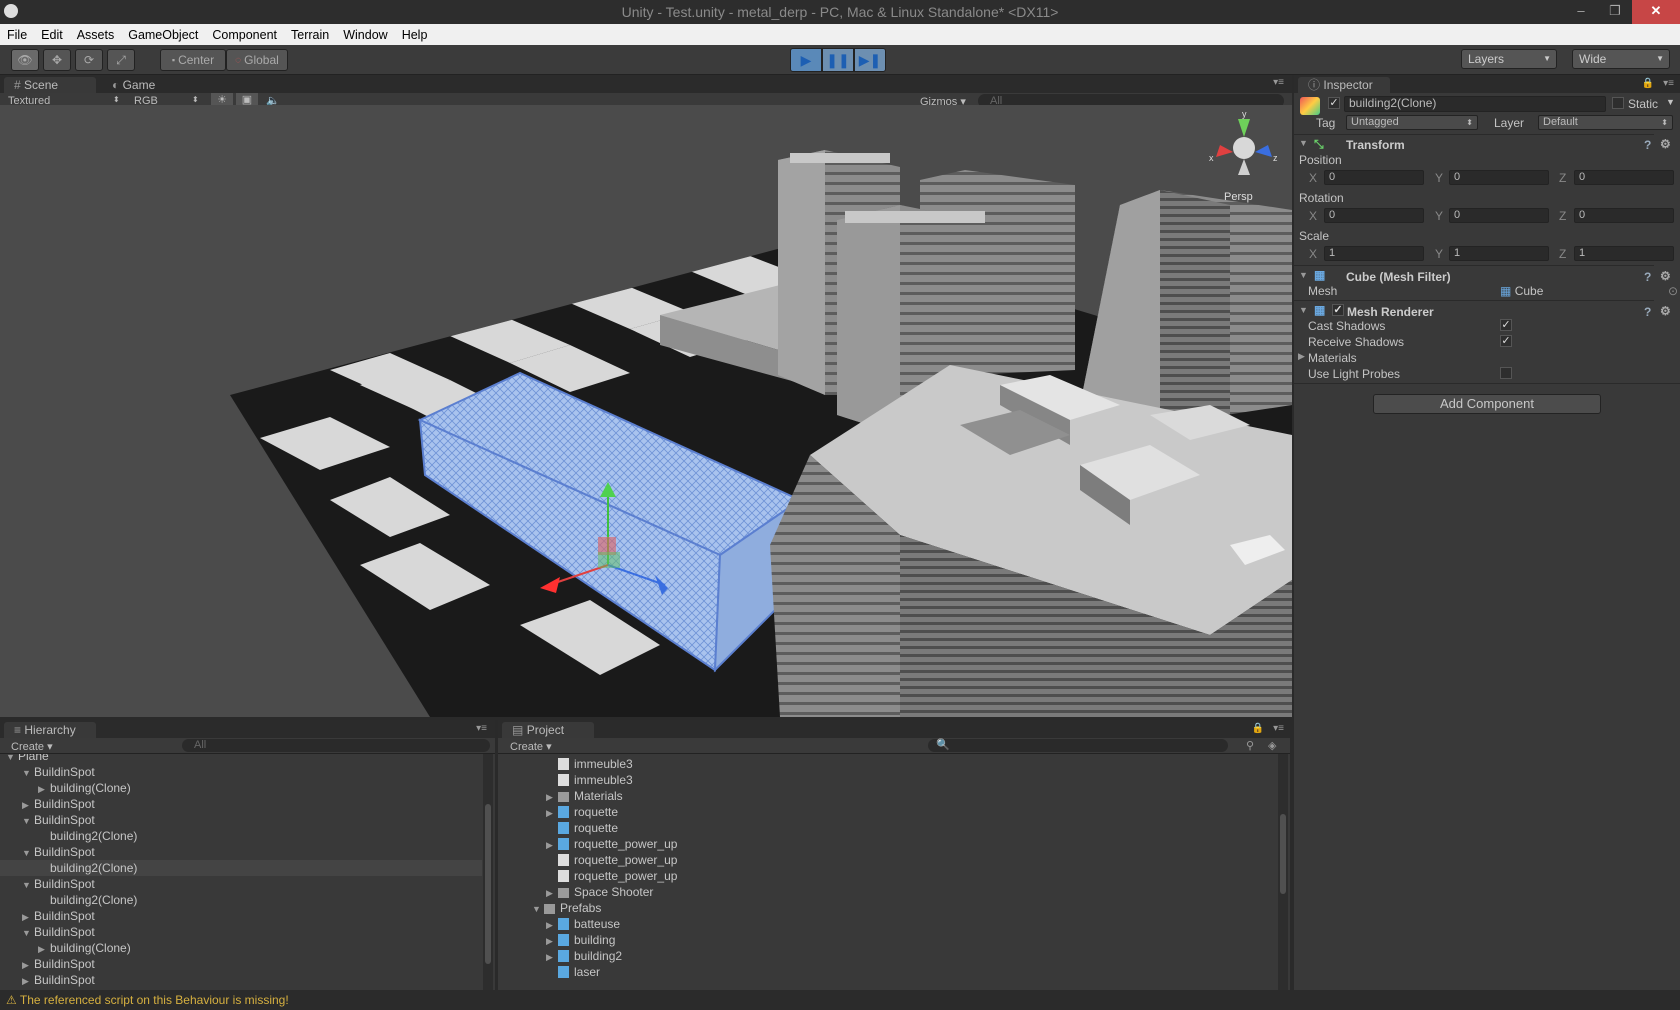 This screenshot has height=1010, width=1680. Describe the element at coordinates (336, 745) in the screenshot. I see `hierarchy-search-input: All` at that location.